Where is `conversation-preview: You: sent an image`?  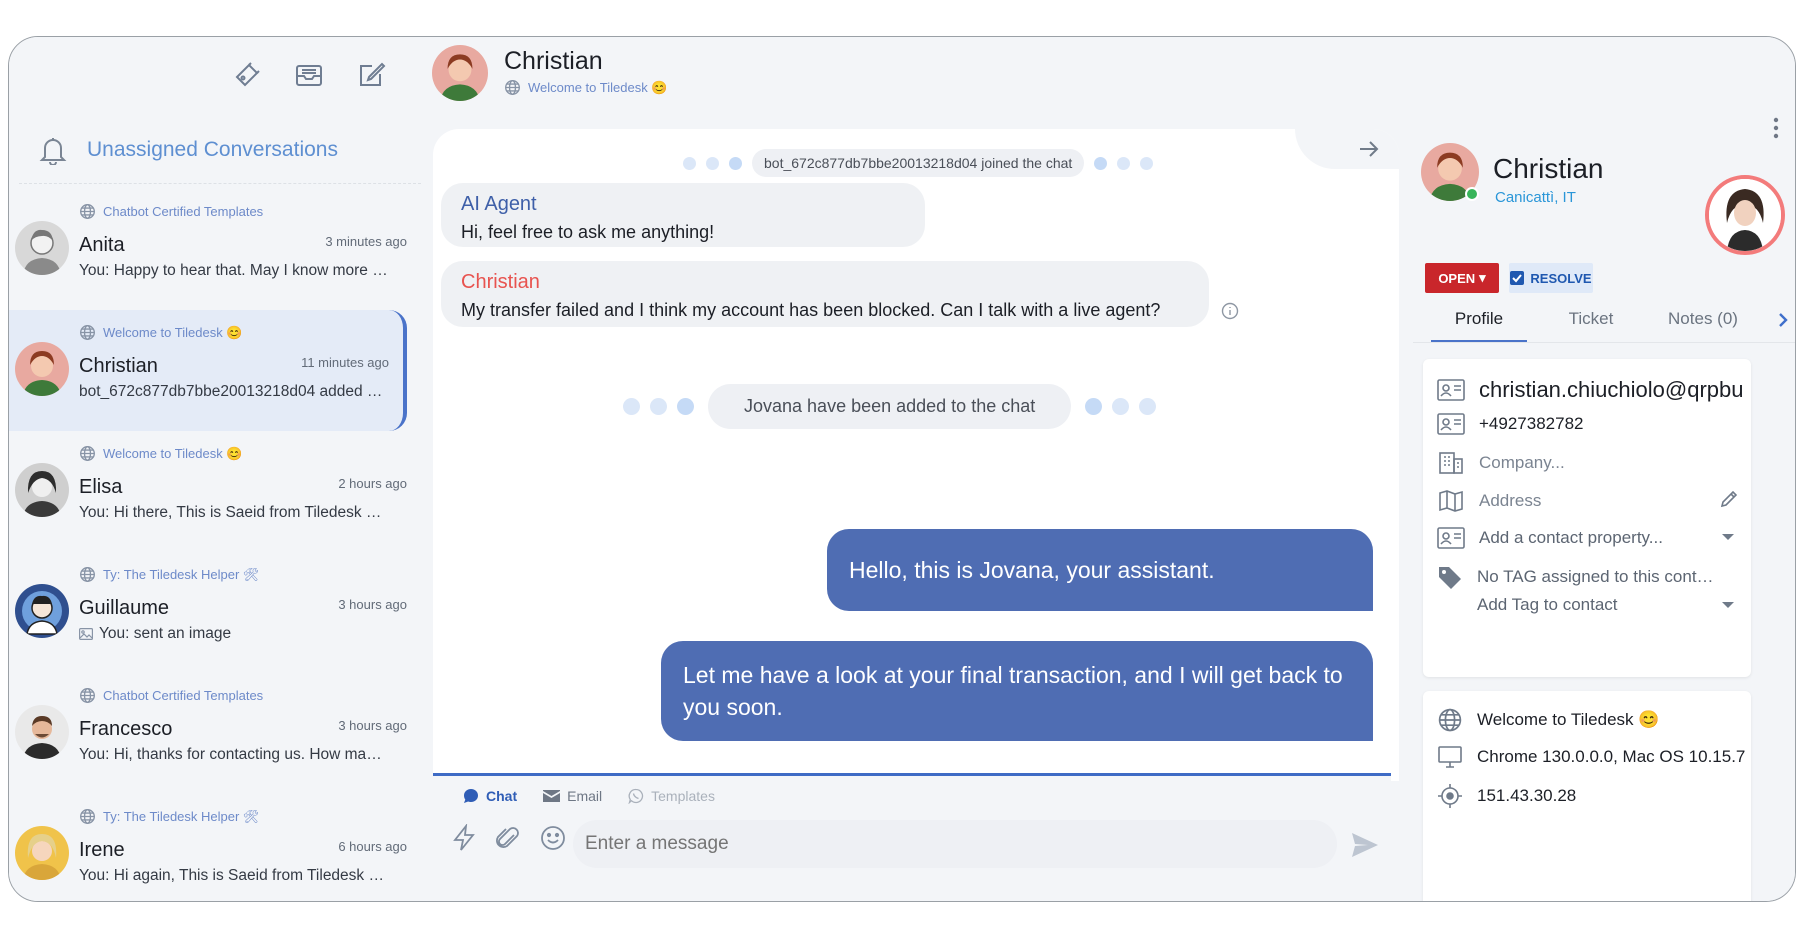
conversation-preview: You: sent an image is located at coordinates (234, 635).